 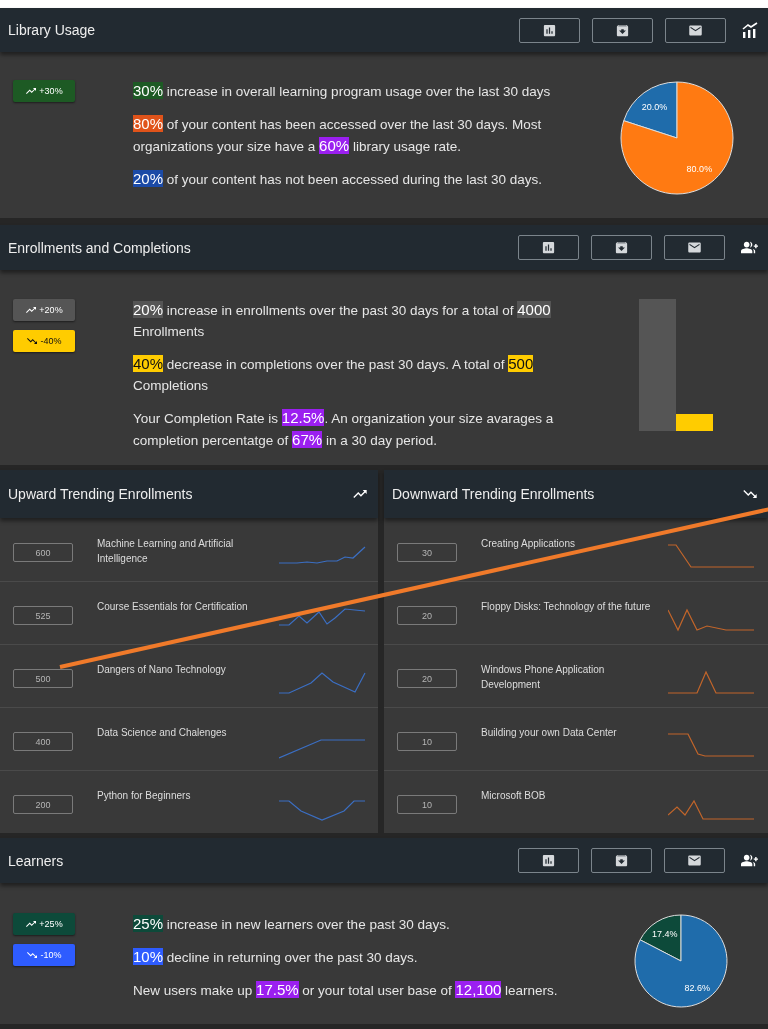 I want to click on summary-sentence: 25% increase in new learners over the past 30 days., so click(x=292, y=924).